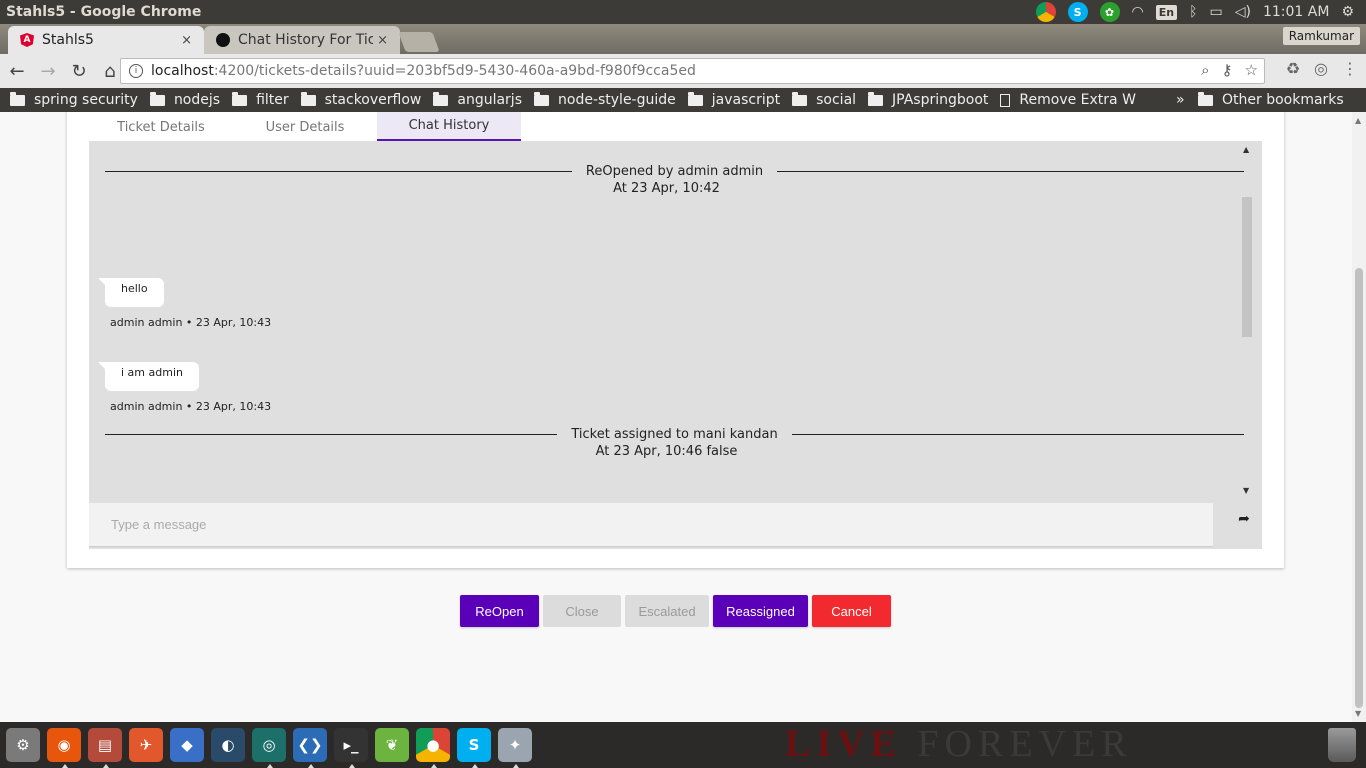 Image resolution: width=1366 pixels, height=768 pixels. What do you see at coordinates (17, 71) in the screenshot?
I see `back-arrow-icon: ←` at bounding box center [17, 71].